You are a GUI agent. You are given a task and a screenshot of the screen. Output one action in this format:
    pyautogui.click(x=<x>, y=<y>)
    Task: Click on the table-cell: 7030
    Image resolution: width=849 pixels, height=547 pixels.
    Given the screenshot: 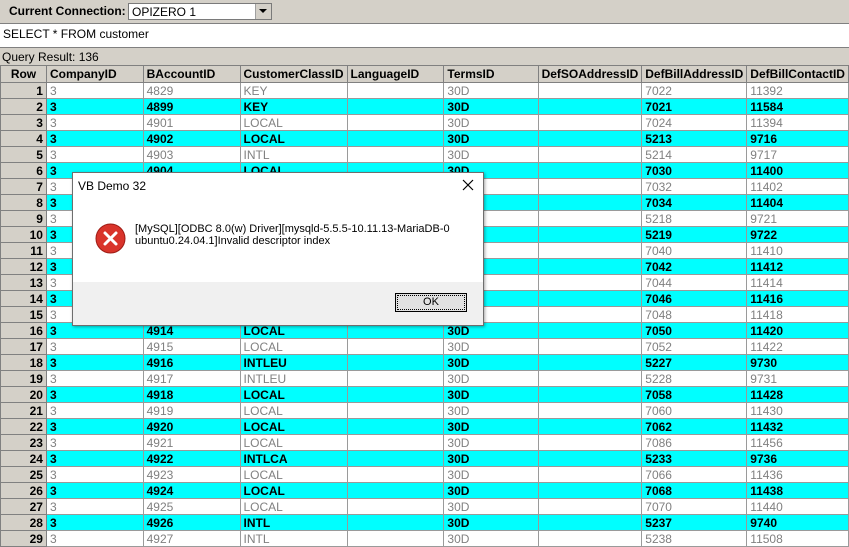 What is the action you would take?
    pyautogui.click(x=694, y=170)
    